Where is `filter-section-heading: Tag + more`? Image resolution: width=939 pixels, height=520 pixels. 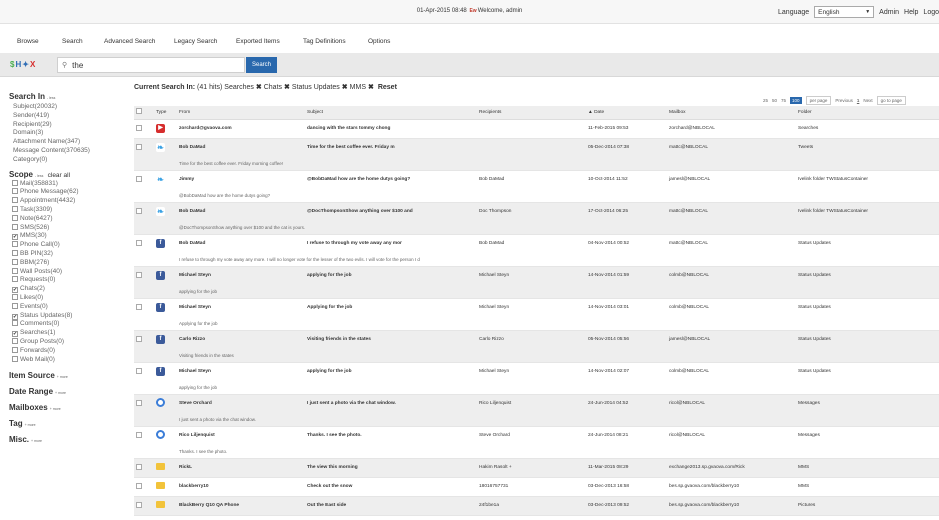 filter-section-heading: Tag + more is located at coordinates (65, 423).